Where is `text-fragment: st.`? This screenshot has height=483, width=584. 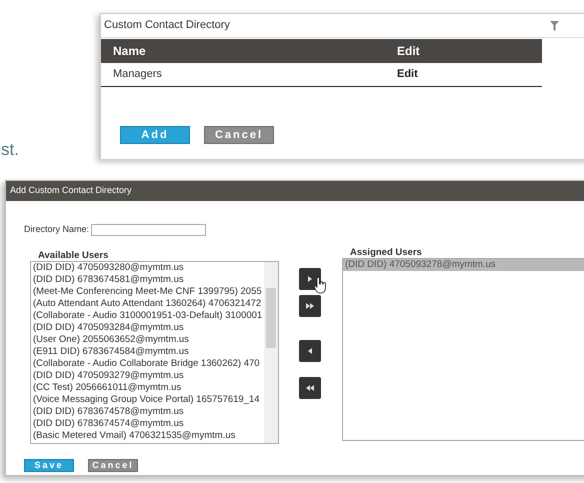
text-fragment: st. is located at coordinates (10, 150).